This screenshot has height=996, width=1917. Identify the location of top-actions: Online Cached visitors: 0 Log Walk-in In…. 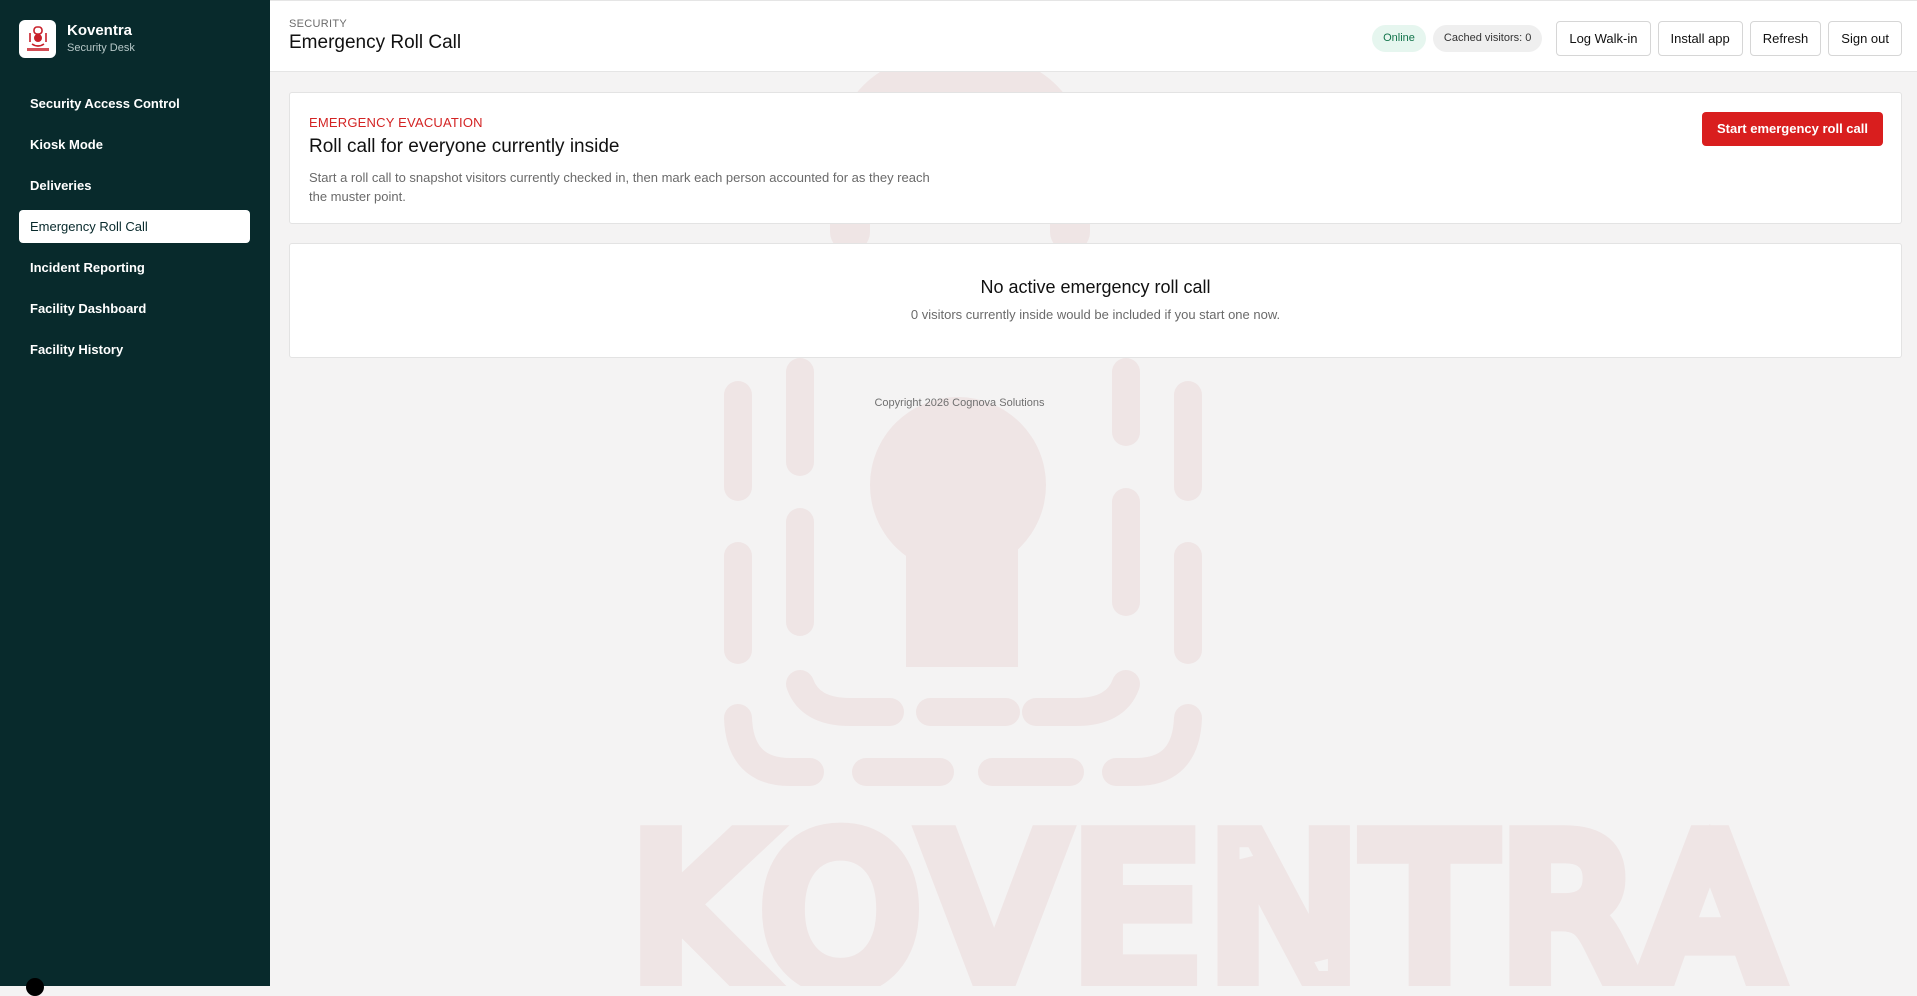
(1637, 38).